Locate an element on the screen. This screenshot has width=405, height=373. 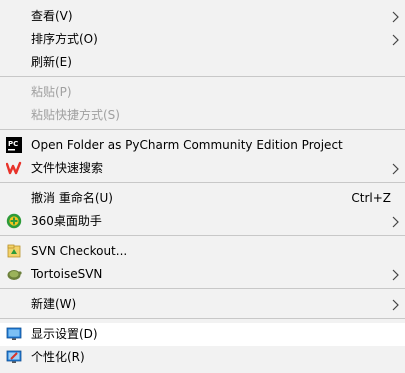
undo-shortcut-hint: Ctrl+Z is located at coordinates (371, 198).